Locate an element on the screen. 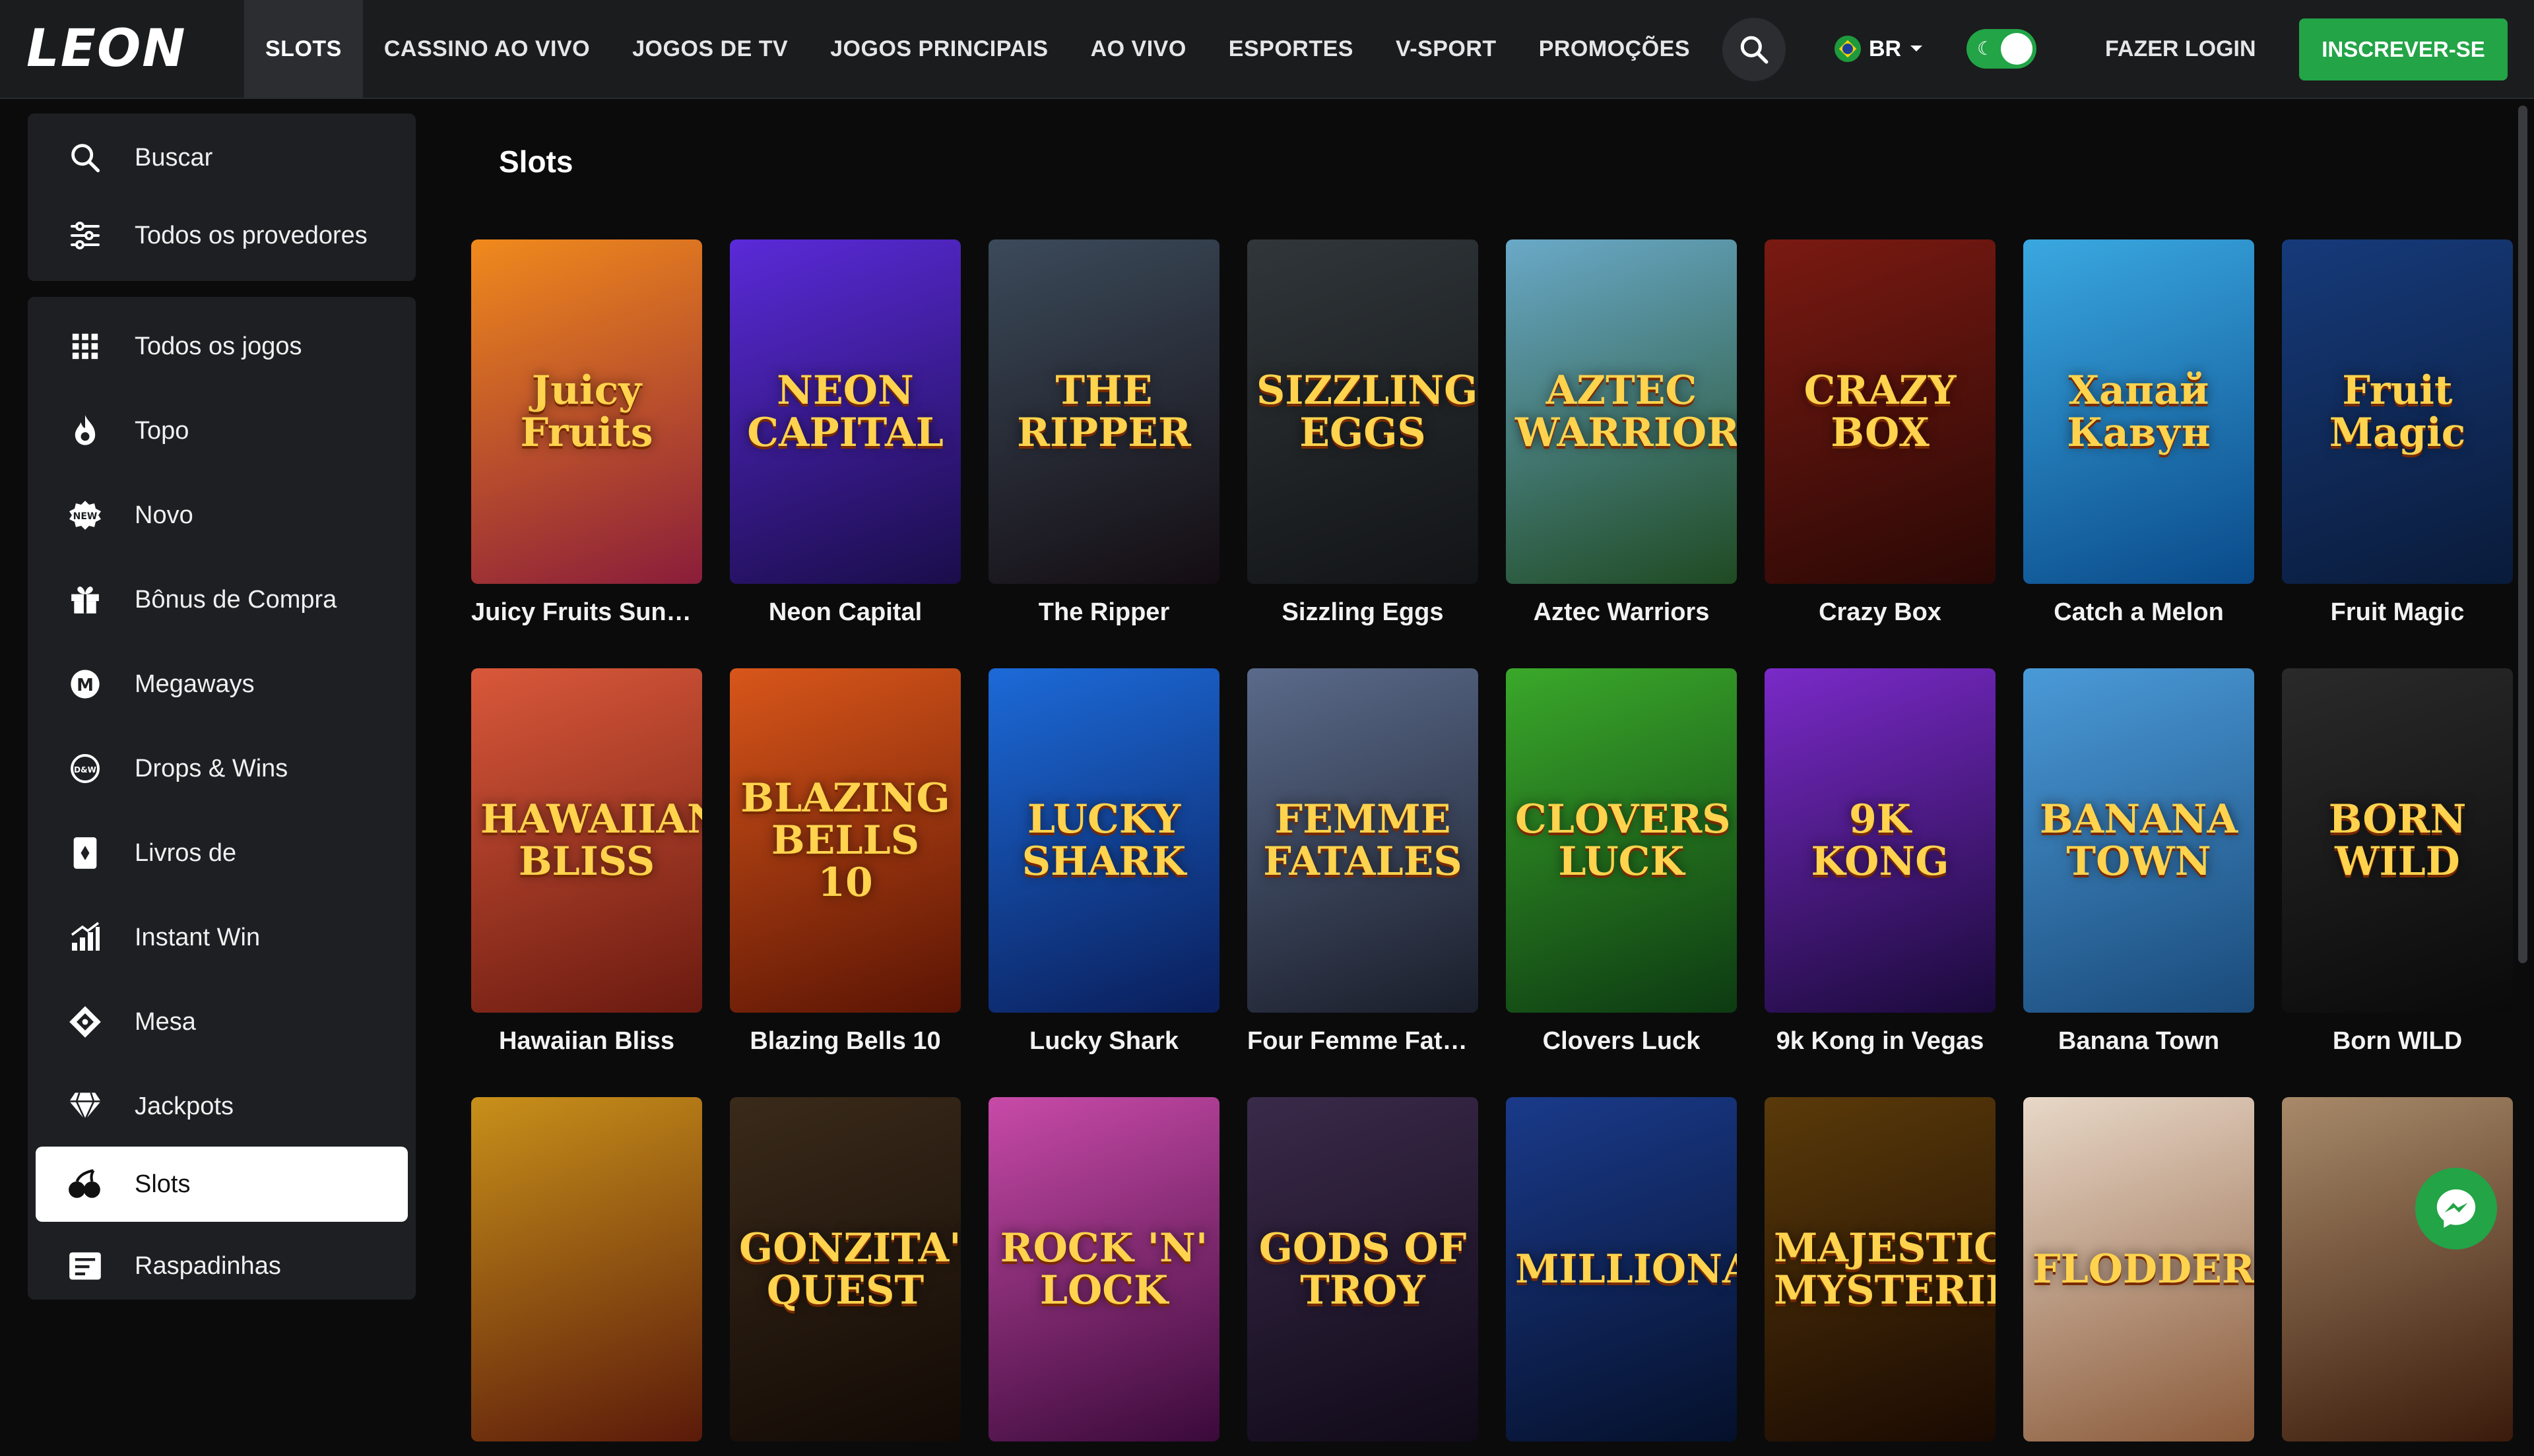 The image size is (2534, 1456). game-card: BLAZING BELLS 10 Blazing Bells 10 is located at coordinates (845, 862).